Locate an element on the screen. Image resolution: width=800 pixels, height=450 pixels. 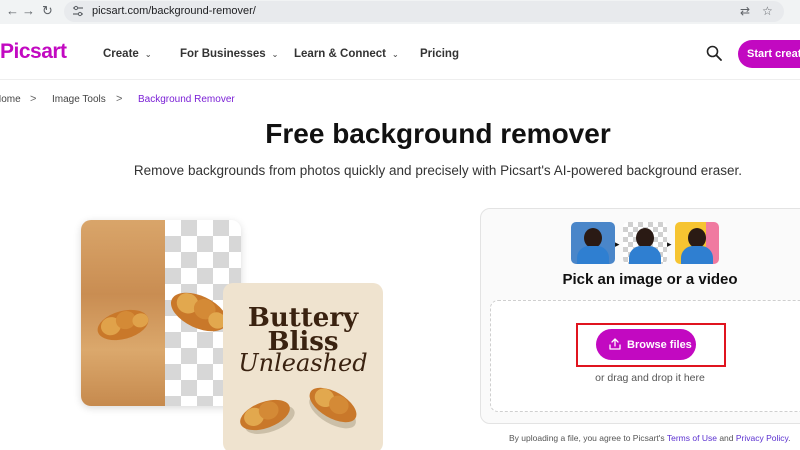
nav-pricing: Pricing is located at coordinates (439, 54).